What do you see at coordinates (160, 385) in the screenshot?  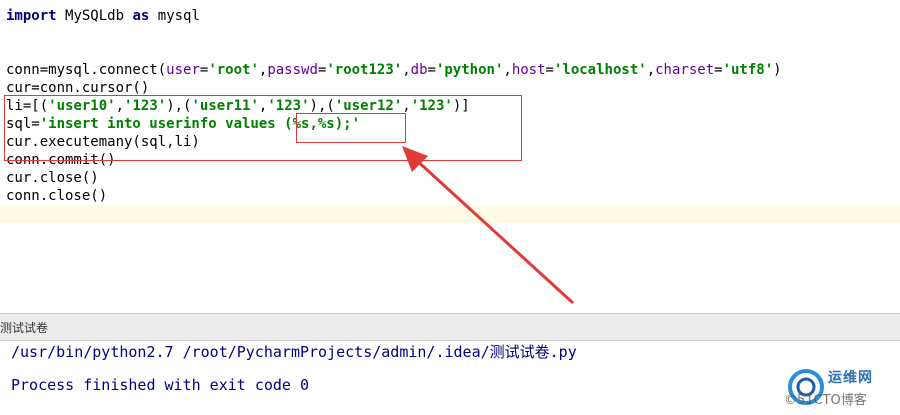 I see `console-exit-message: Process finished with exit code 0` at bounding box center [160, 385].